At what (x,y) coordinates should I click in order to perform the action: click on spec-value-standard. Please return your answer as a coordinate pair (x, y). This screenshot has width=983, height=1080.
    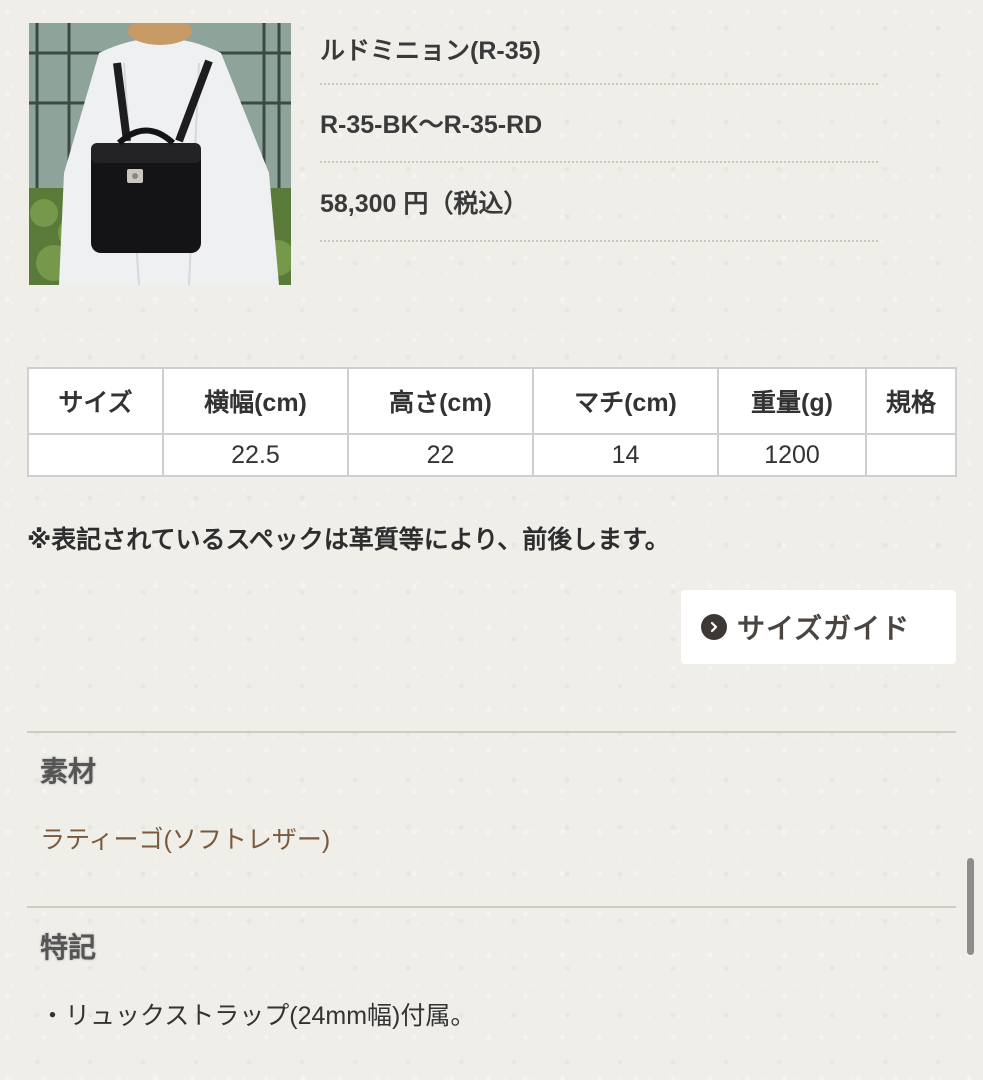
    Looking at the image, I should click on (911, 455).